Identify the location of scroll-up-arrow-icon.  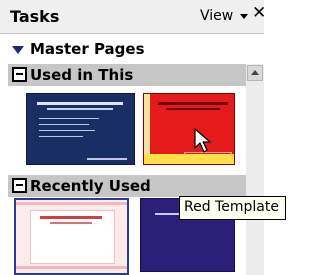
(255, 73).